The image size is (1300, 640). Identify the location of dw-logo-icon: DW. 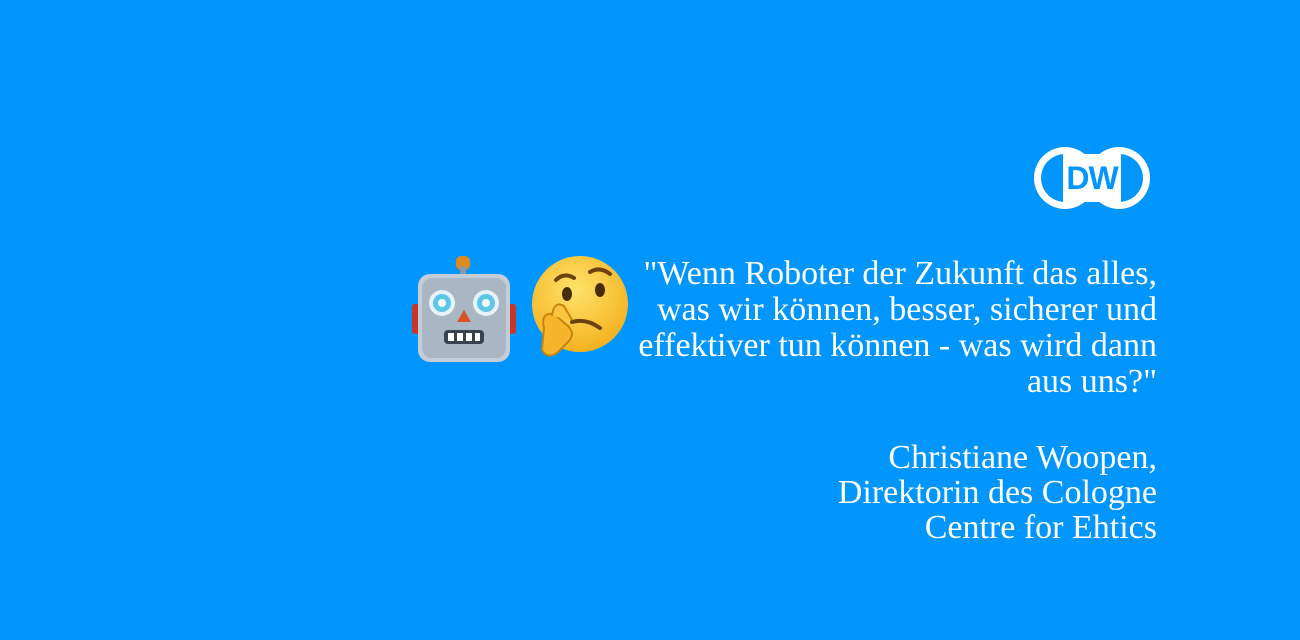
(1092, 178).